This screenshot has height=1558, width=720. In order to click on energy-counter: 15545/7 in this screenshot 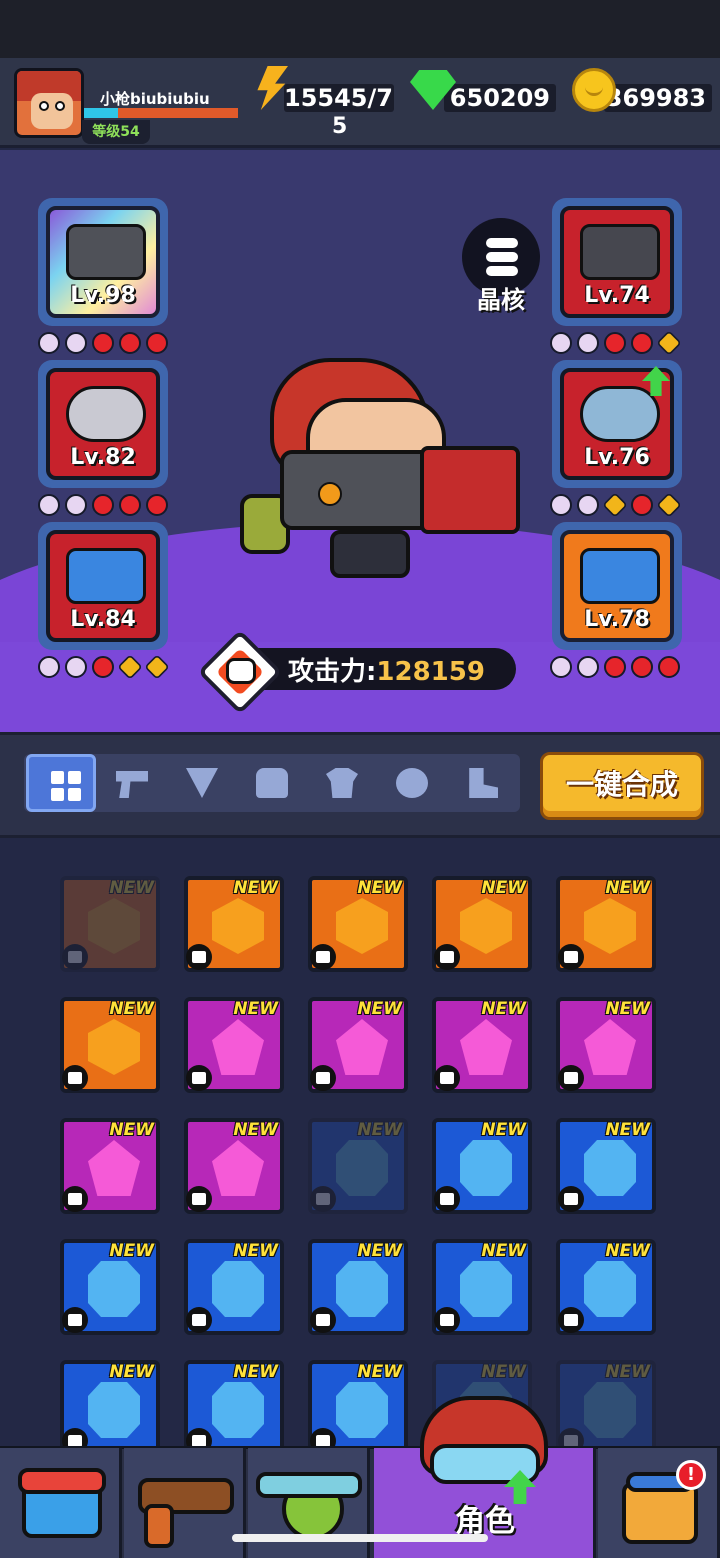, I will do `click(339, 98)`.